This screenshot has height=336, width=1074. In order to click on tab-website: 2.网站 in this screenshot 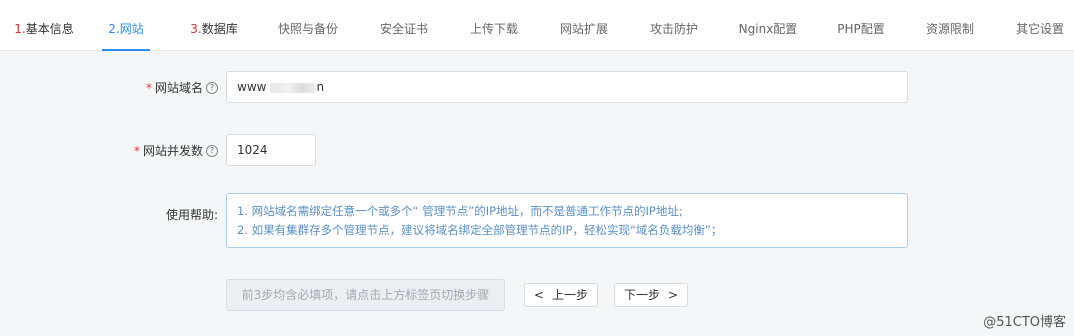, I will do `click(126, 25)`.